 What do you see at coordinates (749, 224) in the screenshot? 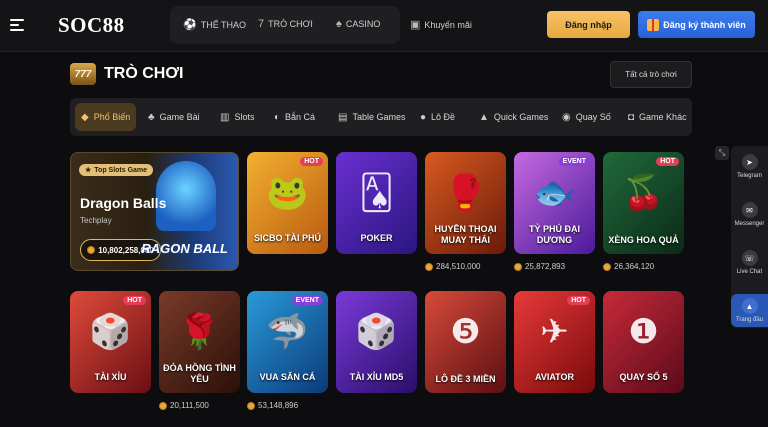
I see `sidebar-item-label: Messenger` at bounding box center [749, 224].